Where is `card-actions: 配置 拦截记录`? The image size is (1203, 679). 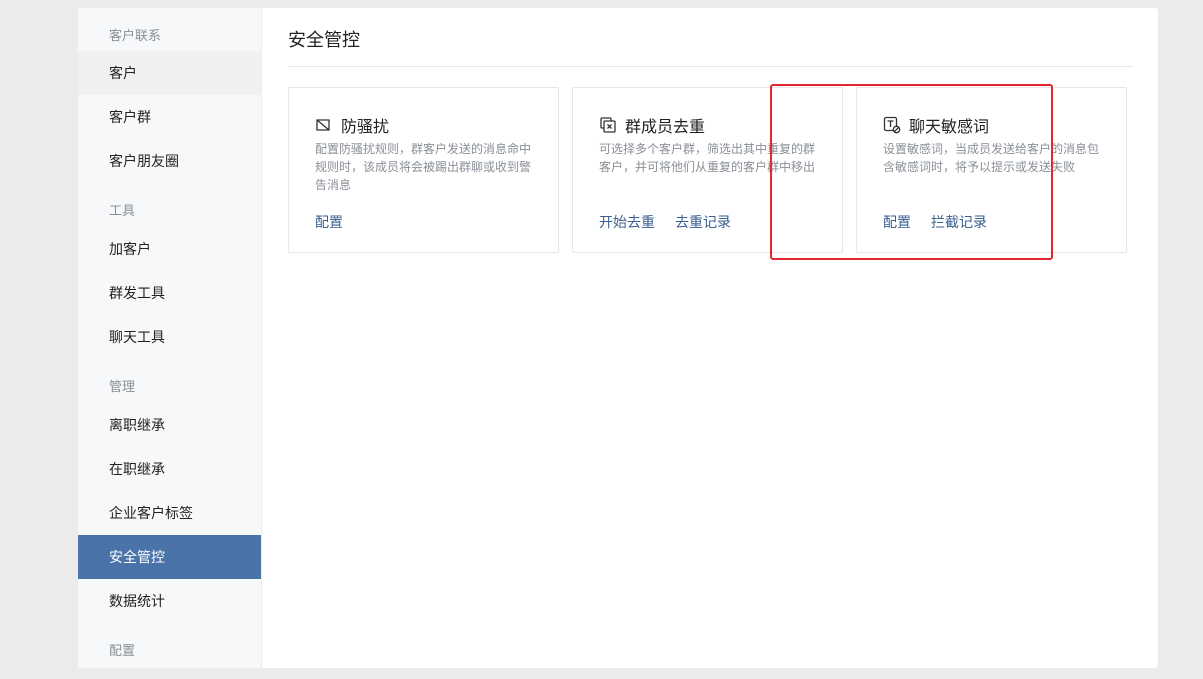
card-actions: 配置 拦截记录 is located at coordinates (935, 222).